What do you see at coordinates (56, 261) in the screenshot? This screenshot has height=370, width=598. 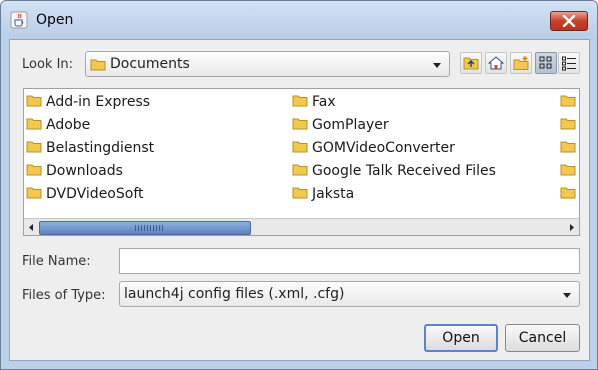 I see `file-name-label: File Name:` at bounding box center [56, 261].